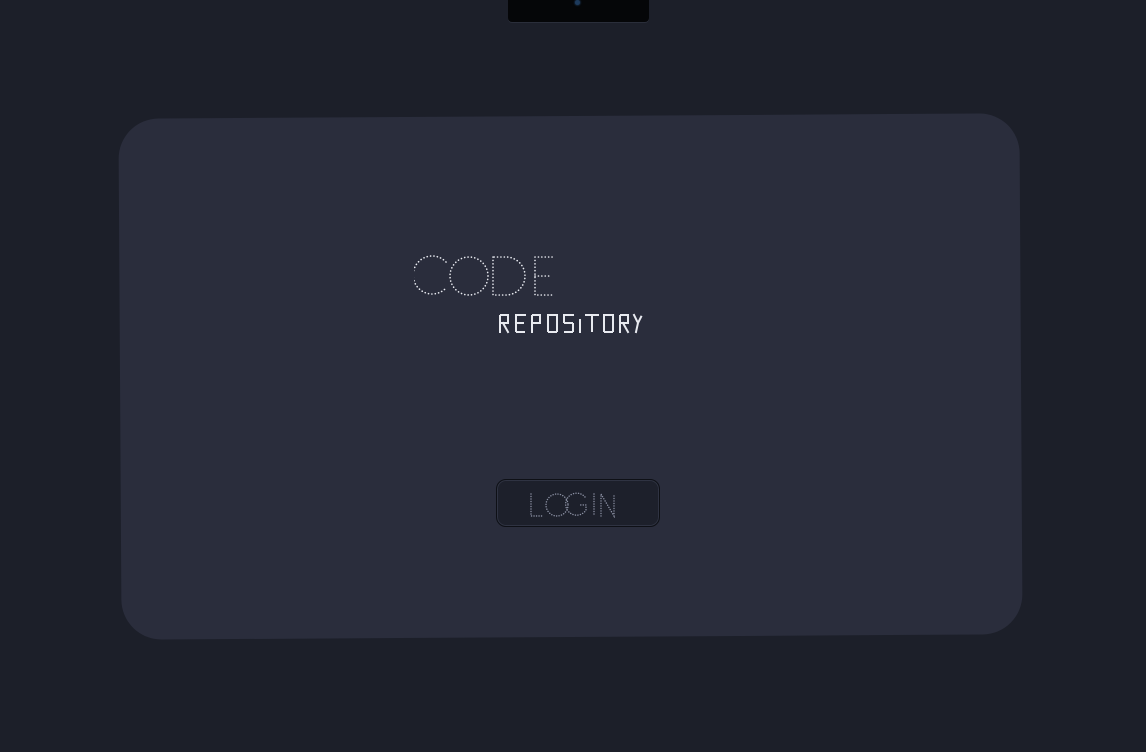  Describe the element at coordinates (578, 11) in the screenshot. I see `camera-notch` at that location.